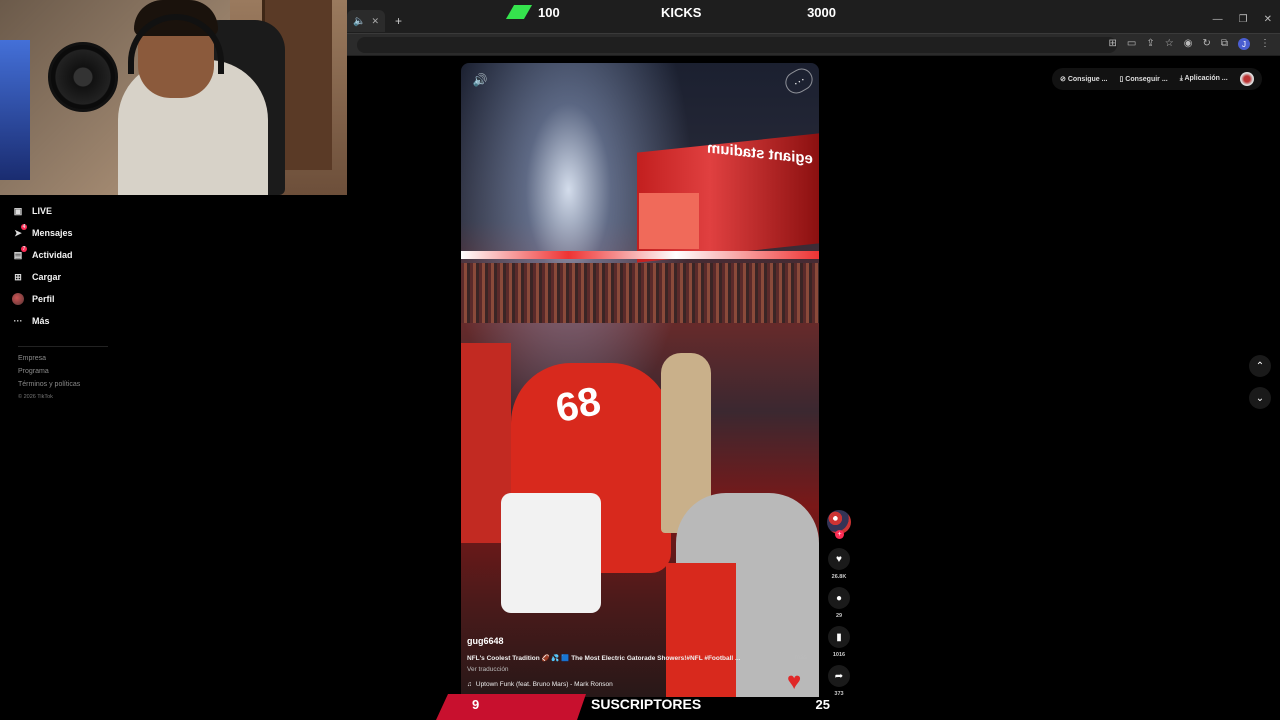 This screenshot has width=1280, height=720. Describe the element at coordinates (41, 321) in the screenshot. I see `sidebar-item-label: Más` at that location.